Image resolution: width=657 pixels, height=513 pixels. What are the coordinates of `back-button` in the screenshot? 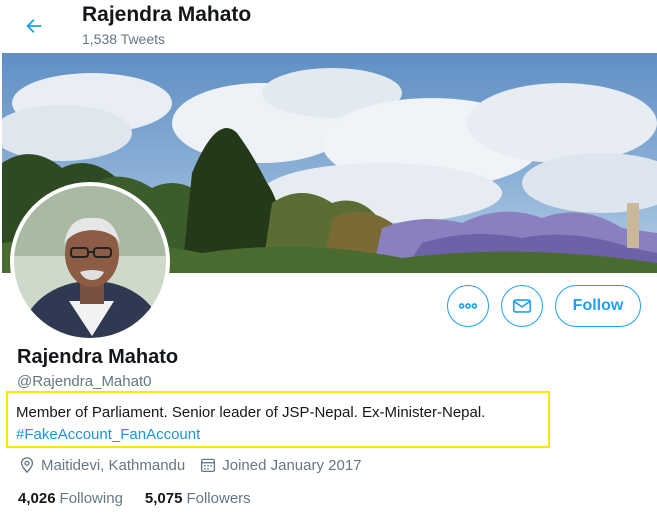 It's located at (34, 26).